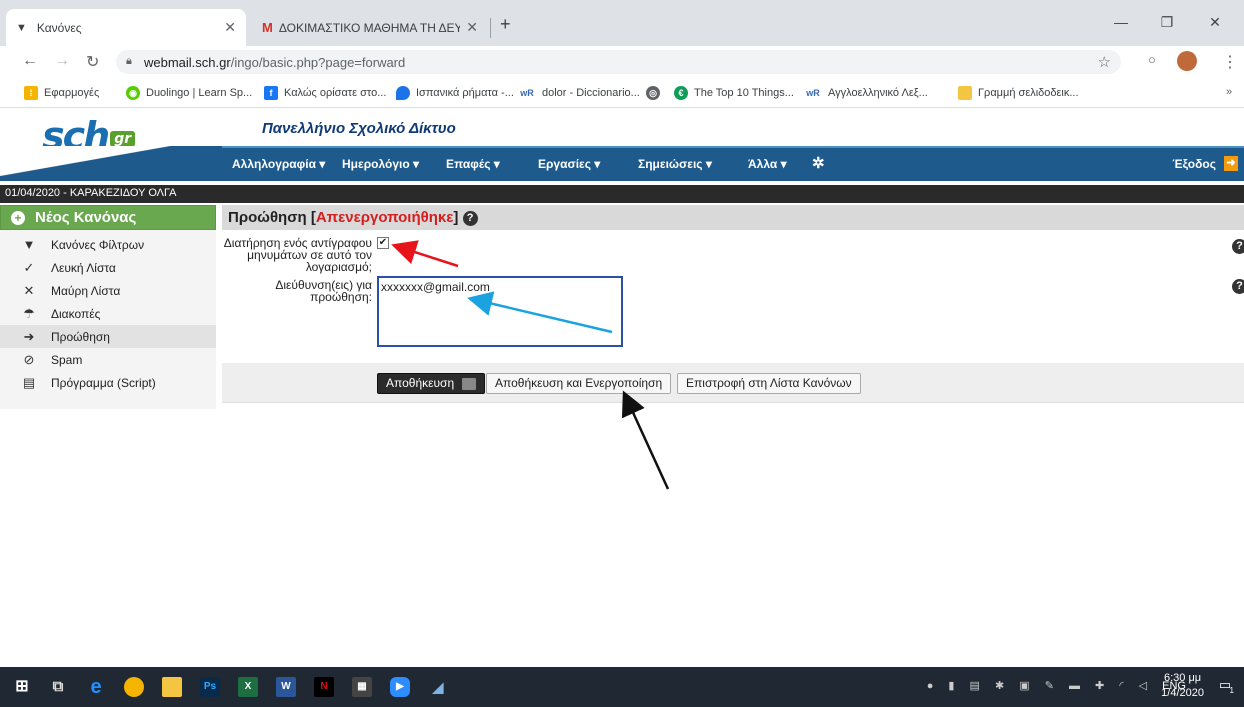 The width and height of the screenshot is (1244, 707). I want to click on site-name: Πανελλήνιο Σχολικό Δίκτυο, so click(359, 128).